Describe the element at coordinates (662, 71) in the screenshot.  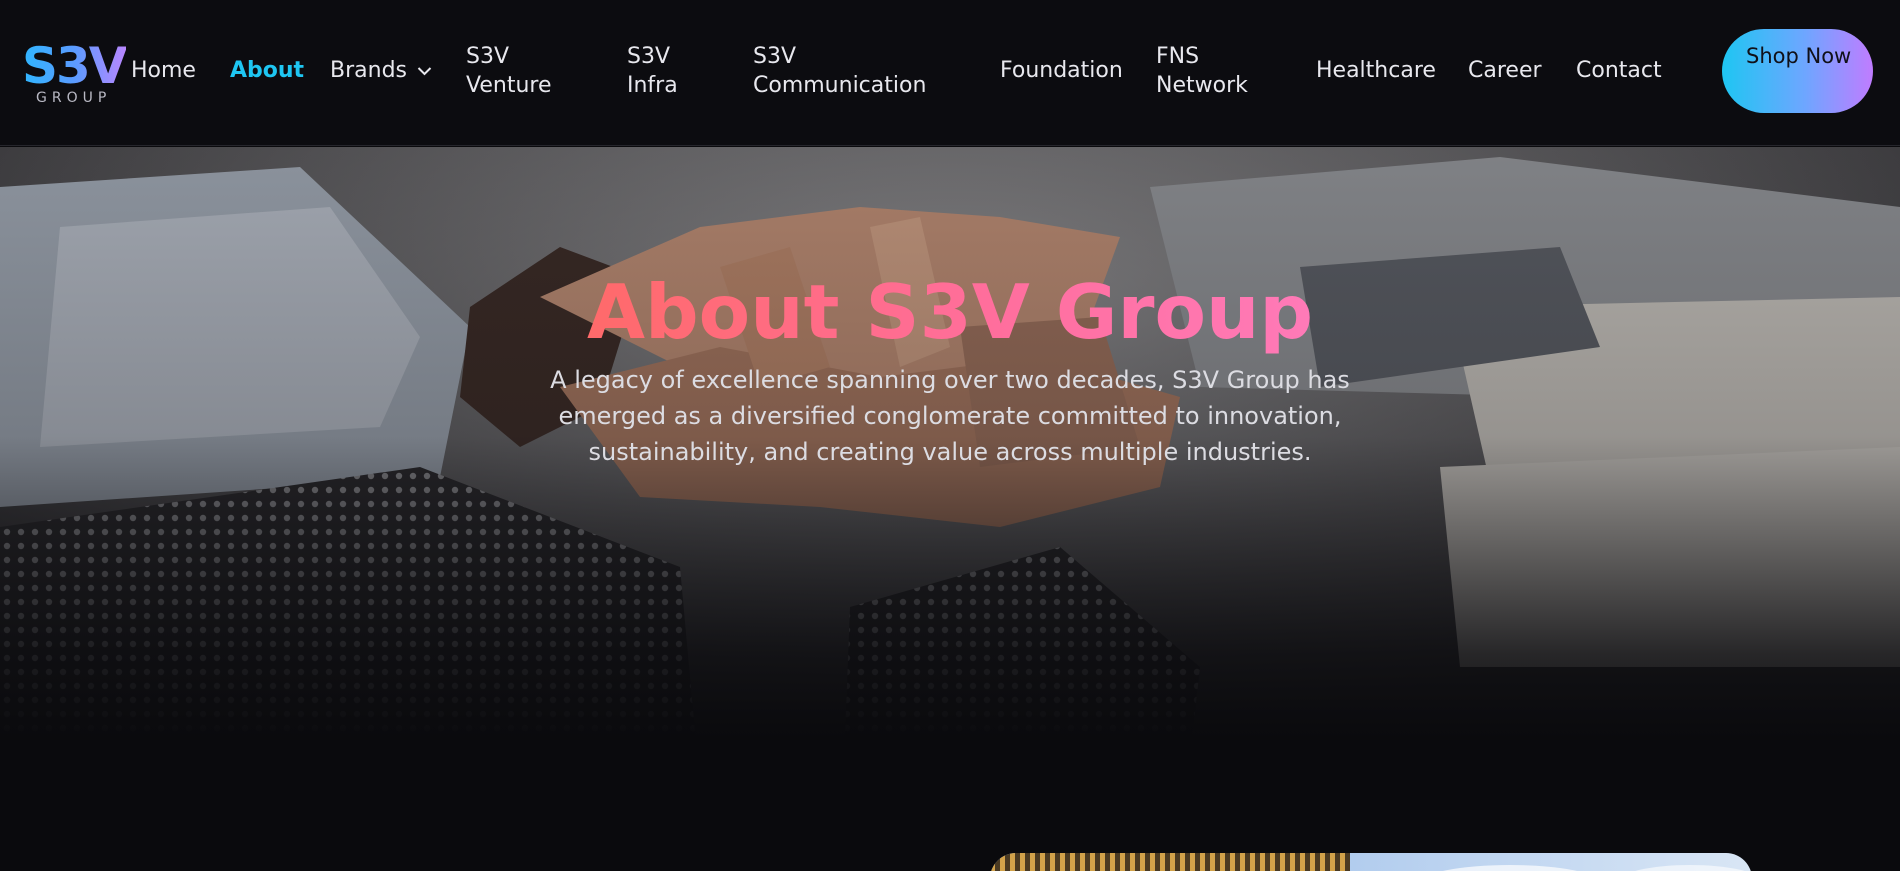
I see `nav-item-s3v-infra: S3V Infra` at that location.